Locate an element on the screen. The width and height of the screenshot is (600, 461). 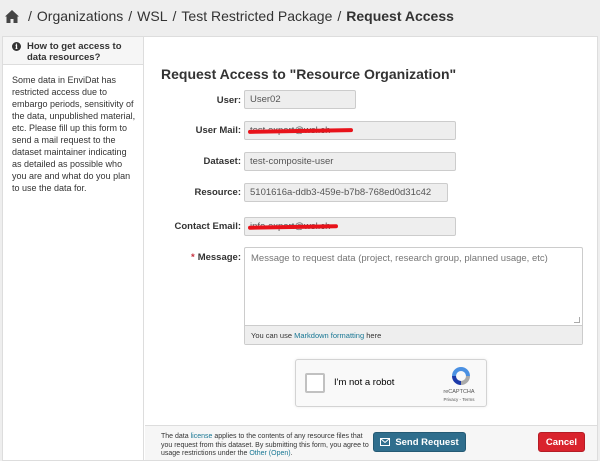
markdown-hint-prefix: You can use is located at coordinates (272, 335).